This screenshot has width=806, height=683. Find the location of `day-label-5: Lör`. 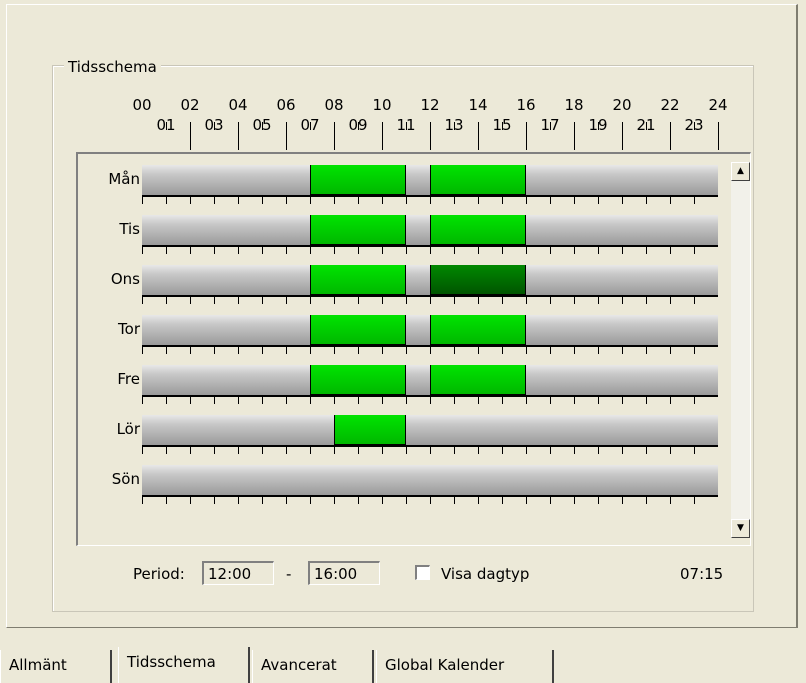

day-label-5: Lör is located at coordinates (128, 429).